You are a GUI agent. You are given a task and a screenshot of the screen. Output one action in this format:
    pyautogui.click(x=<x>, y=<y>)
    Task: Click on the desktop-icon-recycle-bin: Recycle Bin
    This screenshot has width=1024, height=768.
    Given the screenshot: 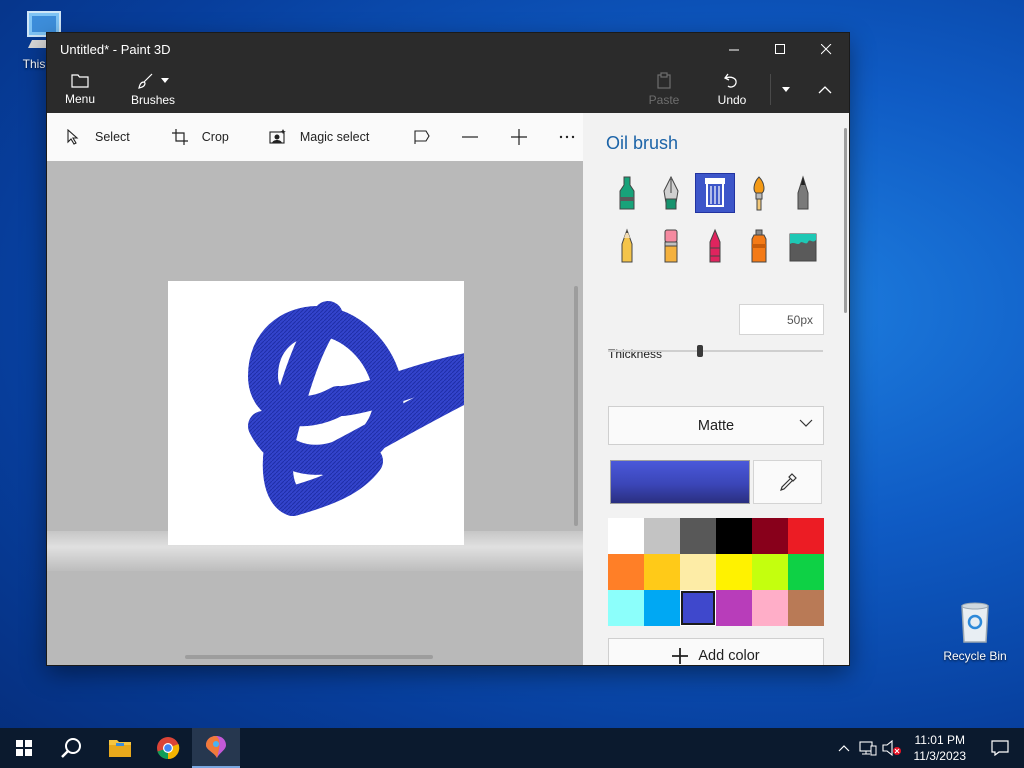 What is the action you would take?
    pyautogui.click(x=975, y=631)
    